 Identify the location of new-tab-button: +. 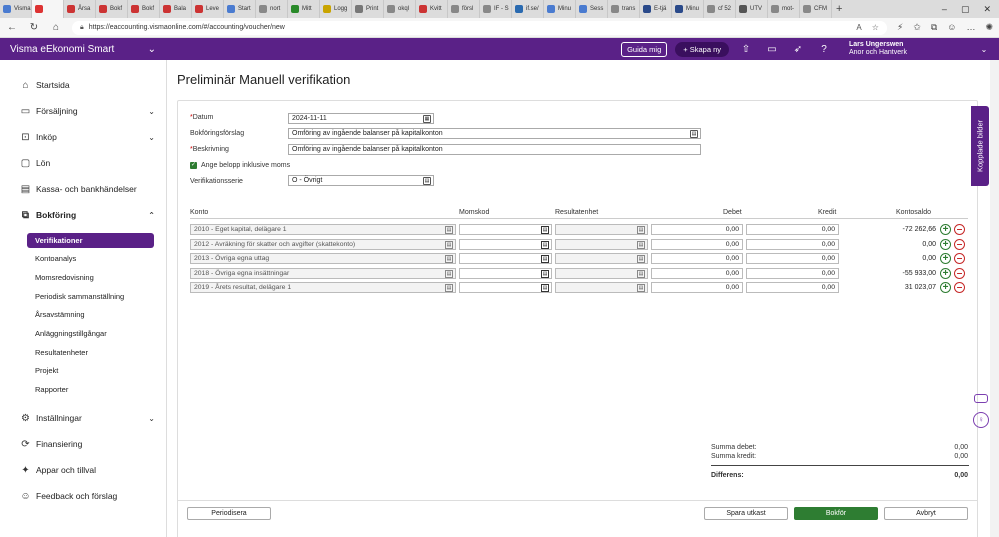
(839, 9).